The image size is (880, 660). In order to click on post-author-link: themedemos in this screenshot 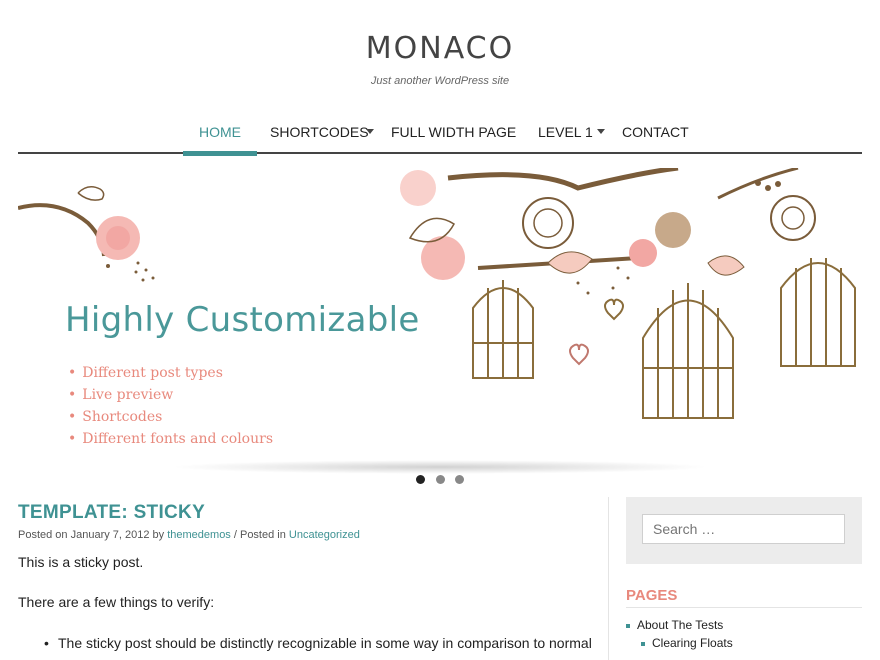, I will do `click(199, 535)`.